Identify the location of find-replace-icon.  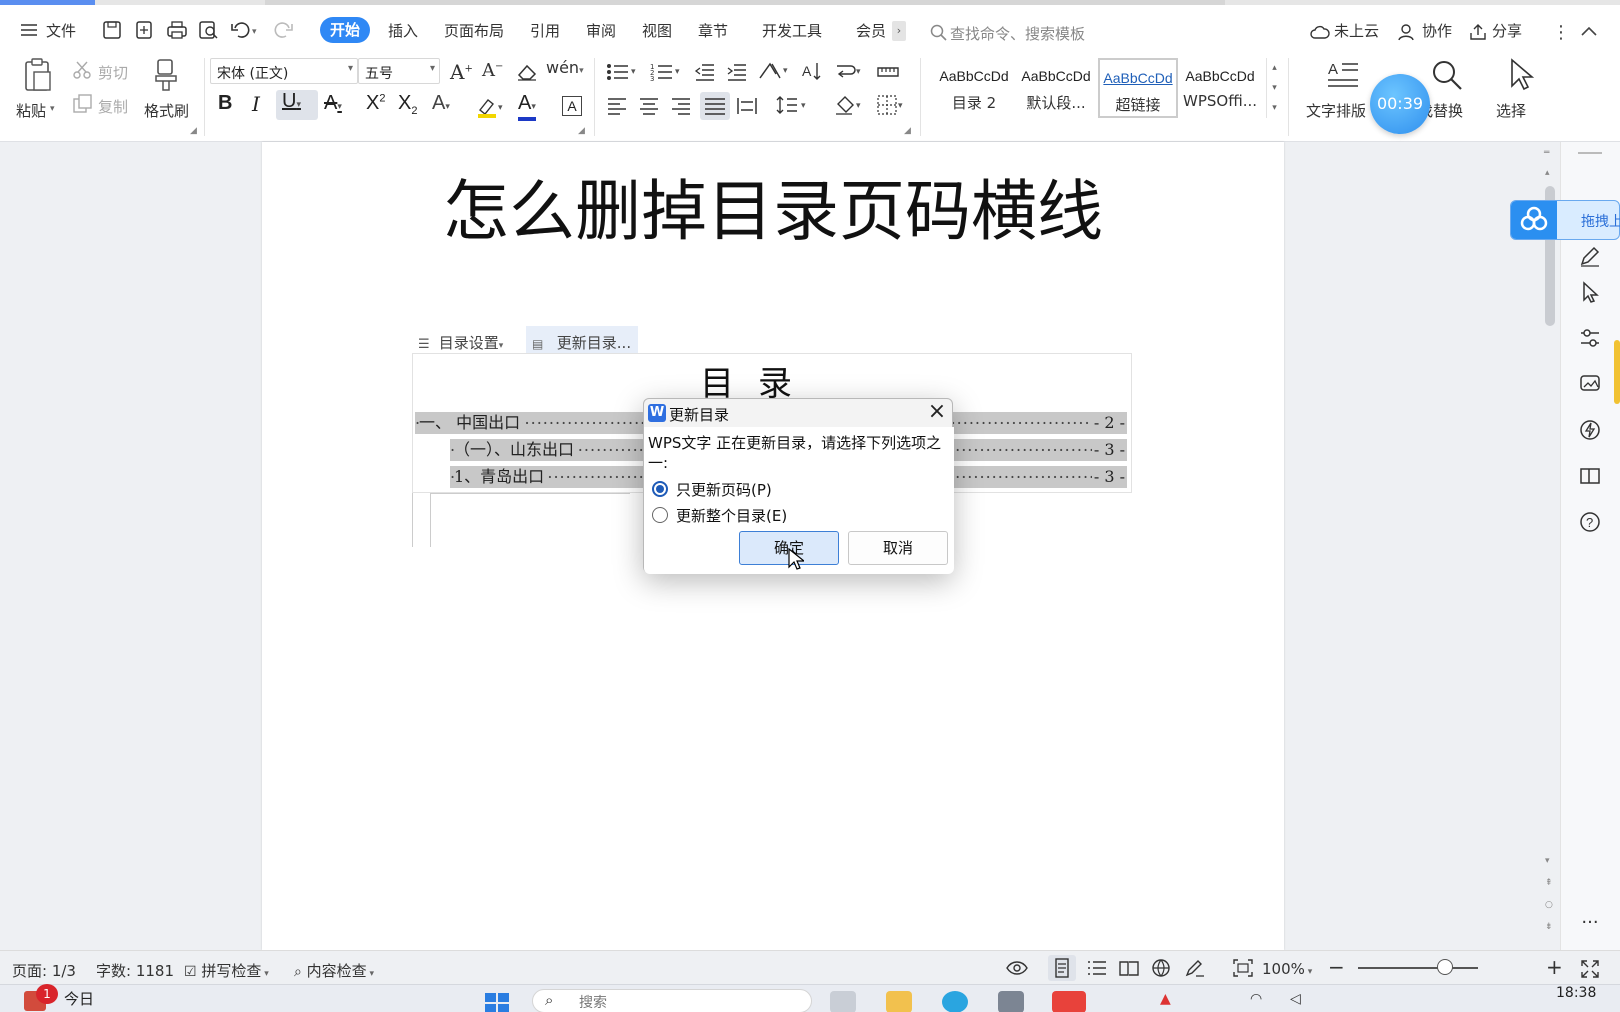
(1447, 75).